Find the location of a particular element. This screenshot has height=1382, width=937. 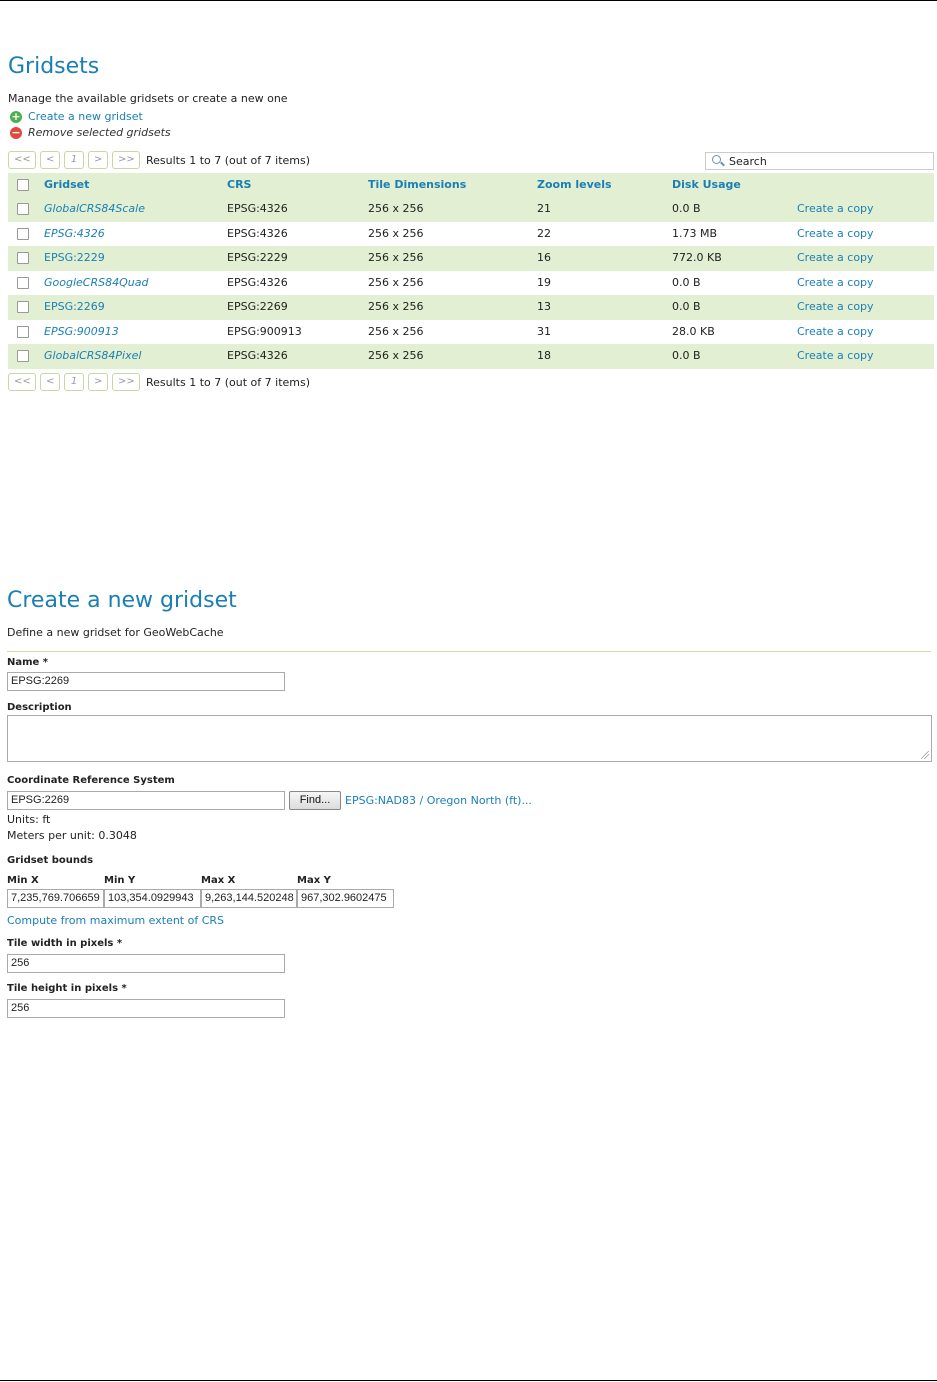

column-gridset: Gridset is located at coordinates (66, 185).